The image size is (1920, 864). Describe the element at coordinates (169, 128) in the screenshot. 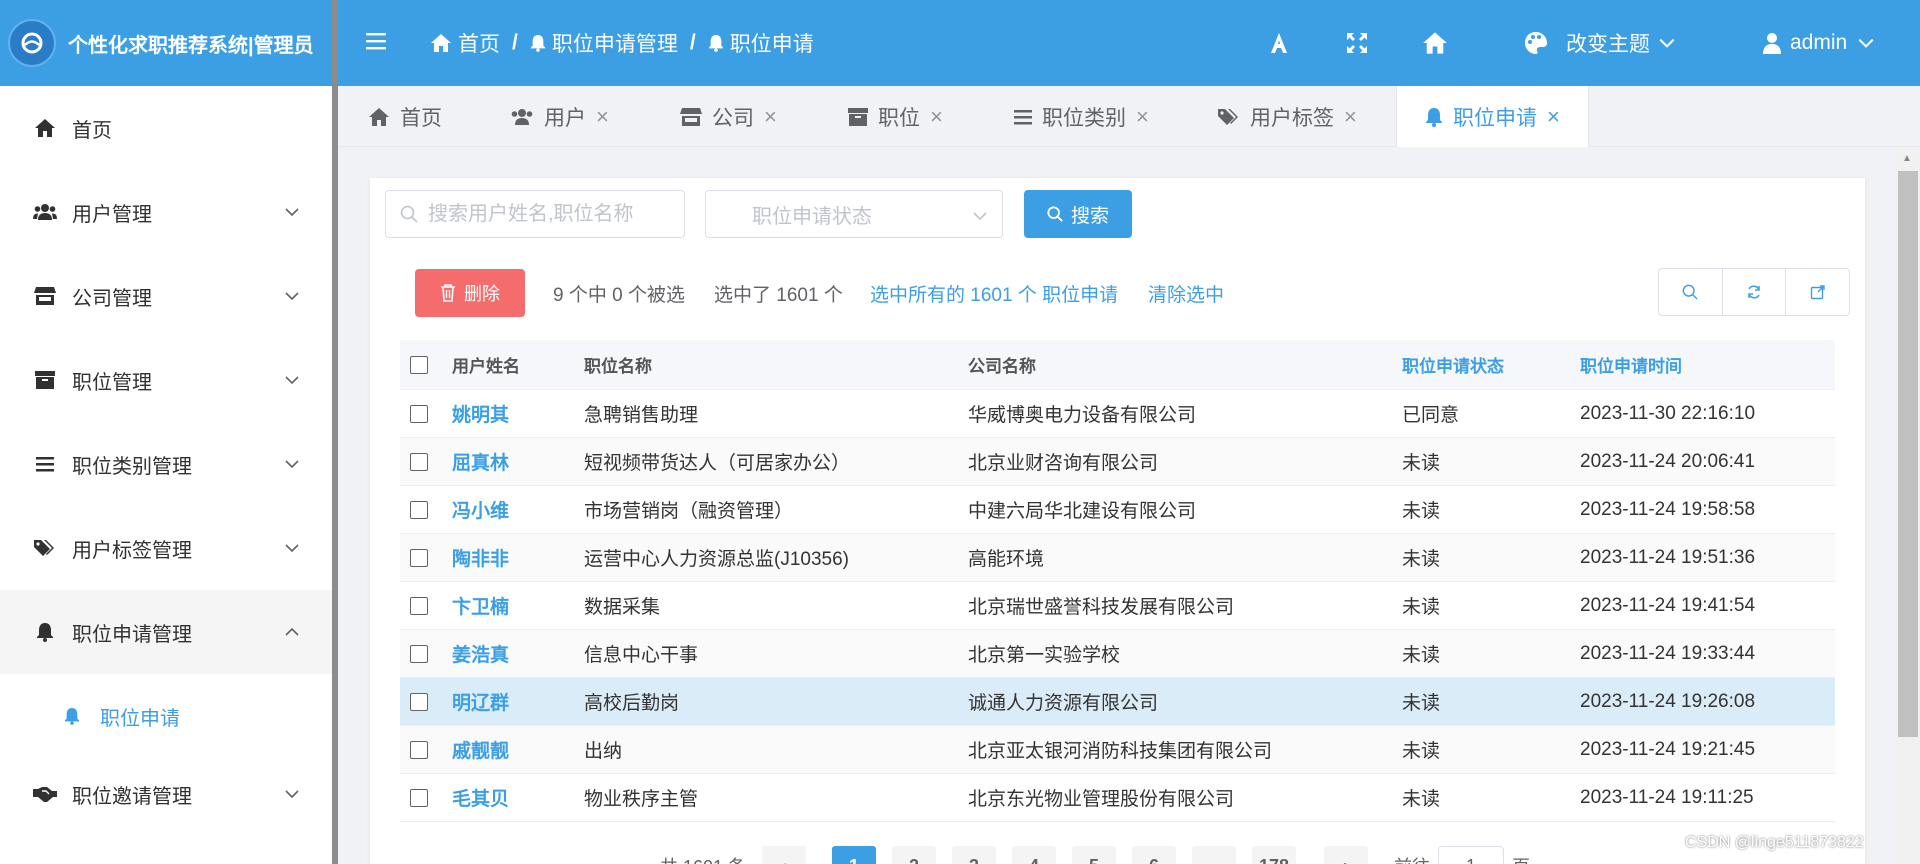

I see `sidebar-item-home: 首页` at that location.